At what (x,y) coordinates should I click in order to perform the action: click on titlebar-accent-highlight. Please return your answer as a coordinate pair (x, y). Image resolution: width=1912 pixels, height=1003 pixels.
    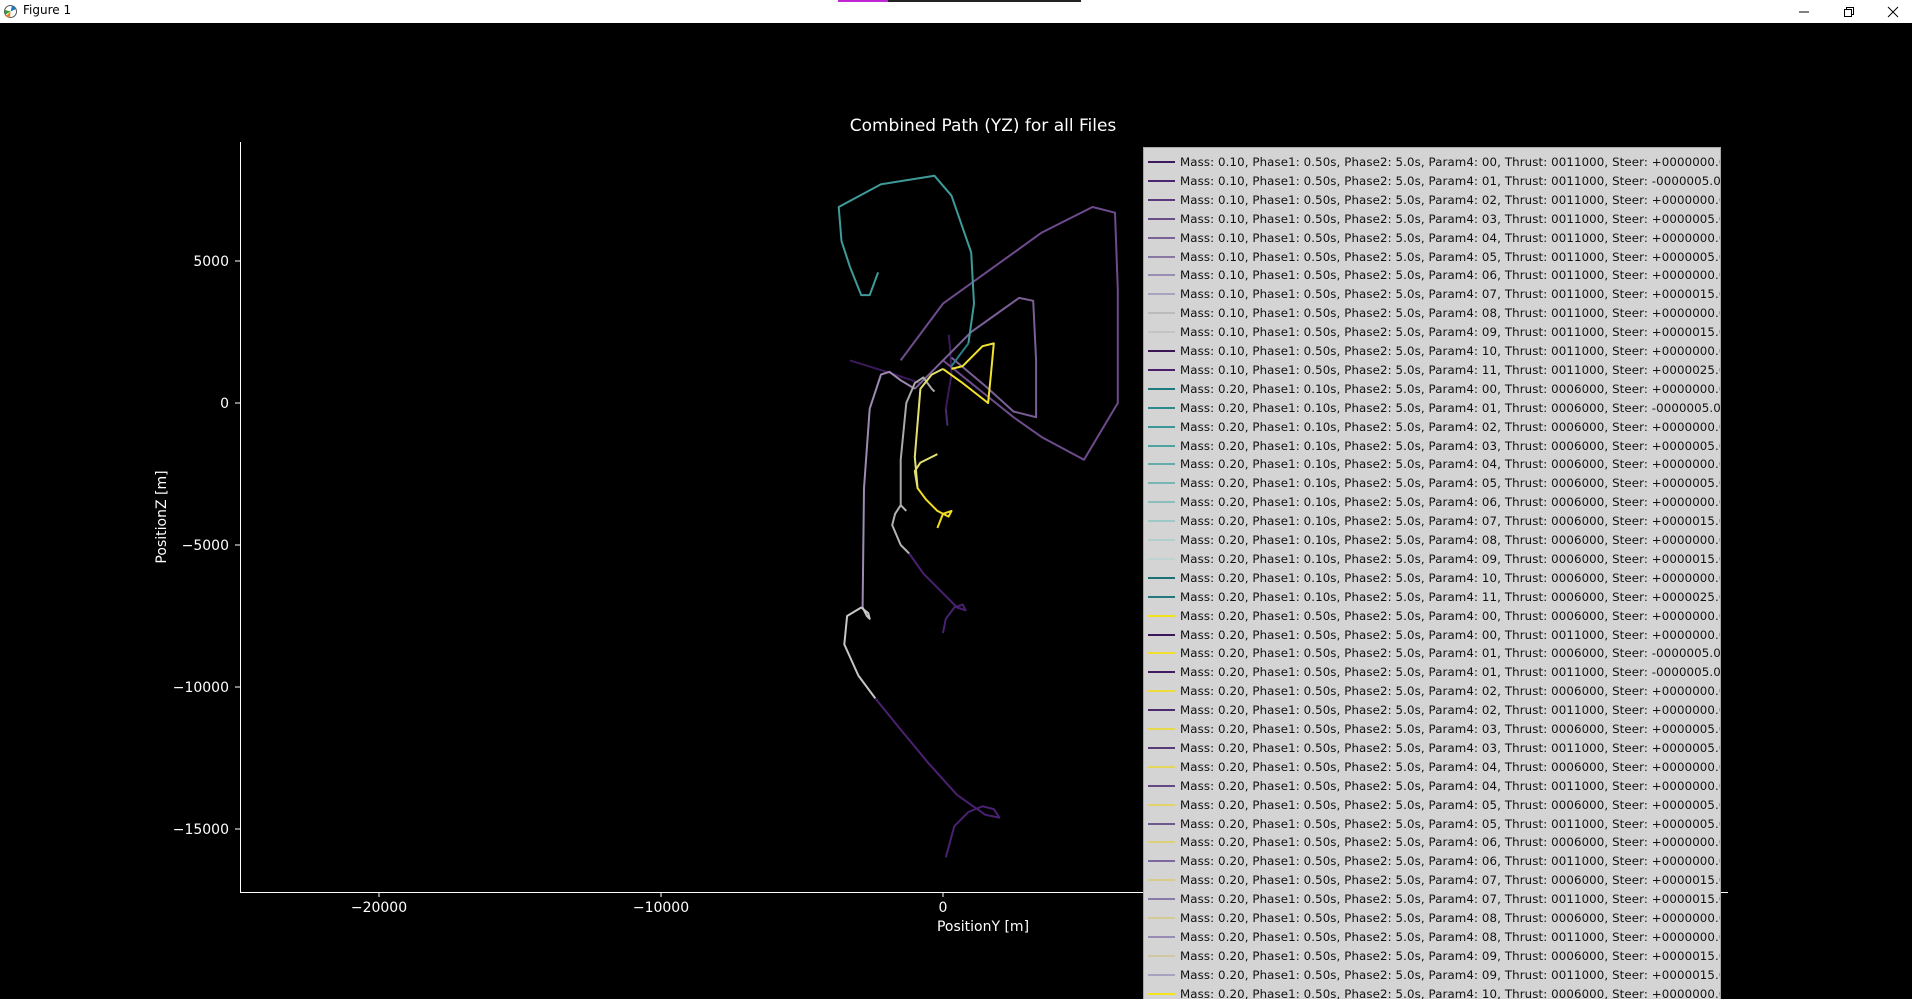
    Looking at the image, I should click on (863, 1).